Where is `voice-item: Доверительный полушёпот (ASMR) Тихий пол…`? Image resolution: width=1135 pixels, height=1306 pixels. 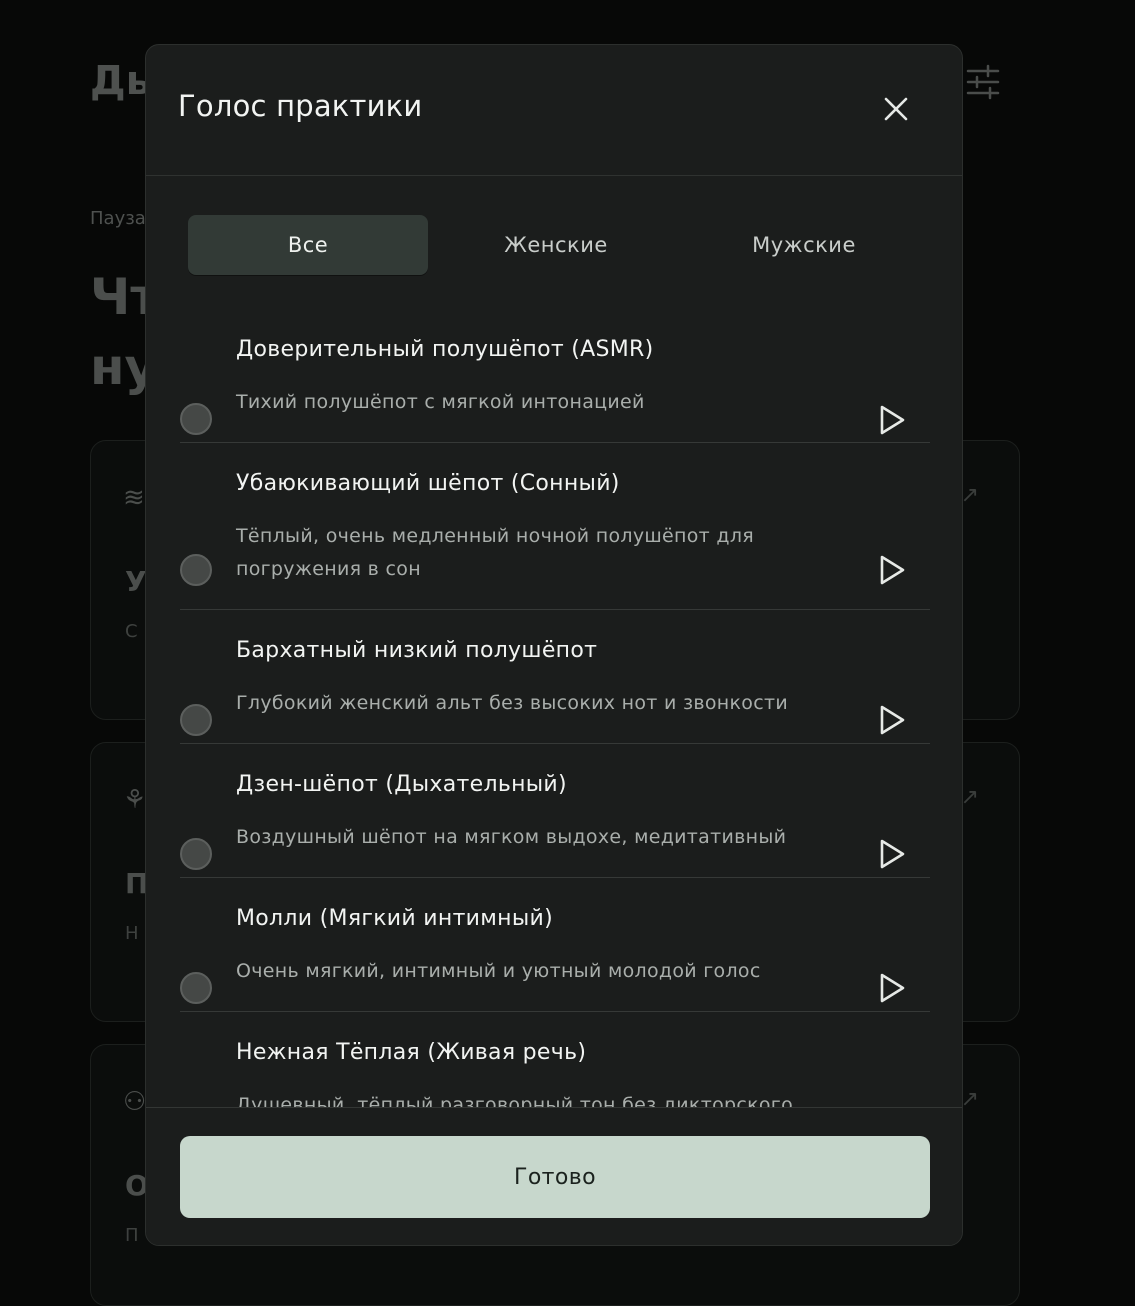 voice-item: Доверительный полушёпот (ASMR) Тихий пол… is located at coordinates (555, 376).